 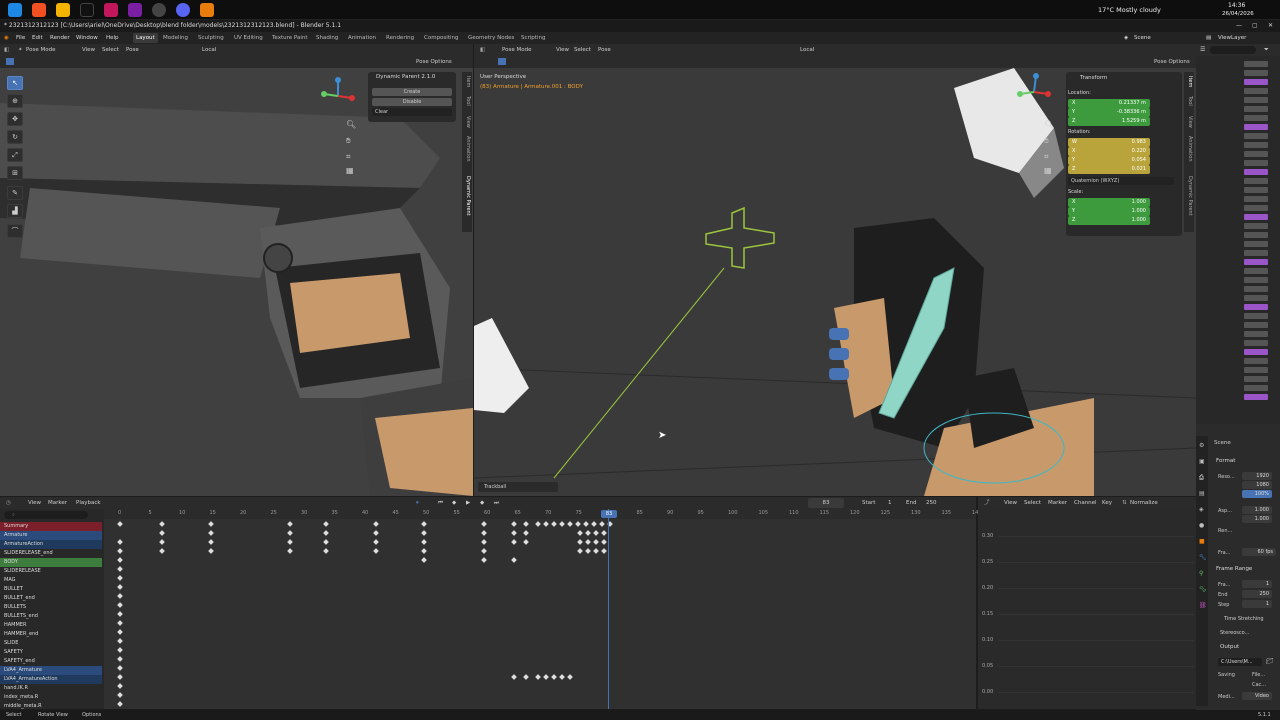 What do you see at coordinates (1085, 503) in the screenshot?
I see `graph-menu-channel: Channel` at bounding box center [1085, 503].